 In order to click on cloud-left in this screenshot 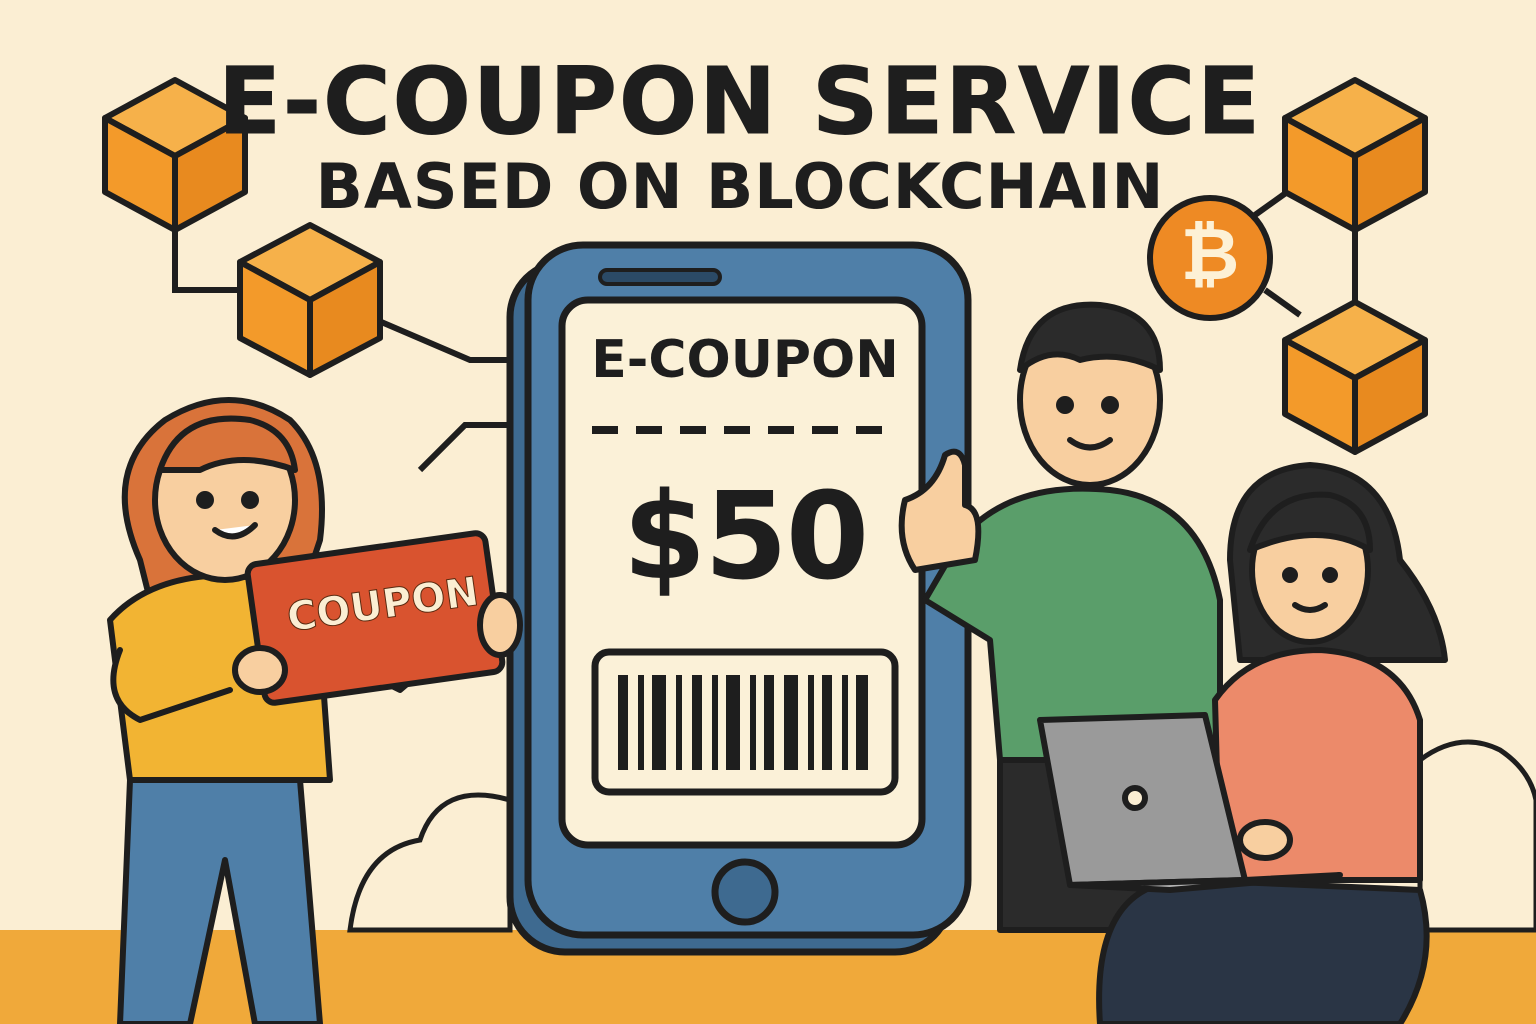, I will do `click(430, 862)`.